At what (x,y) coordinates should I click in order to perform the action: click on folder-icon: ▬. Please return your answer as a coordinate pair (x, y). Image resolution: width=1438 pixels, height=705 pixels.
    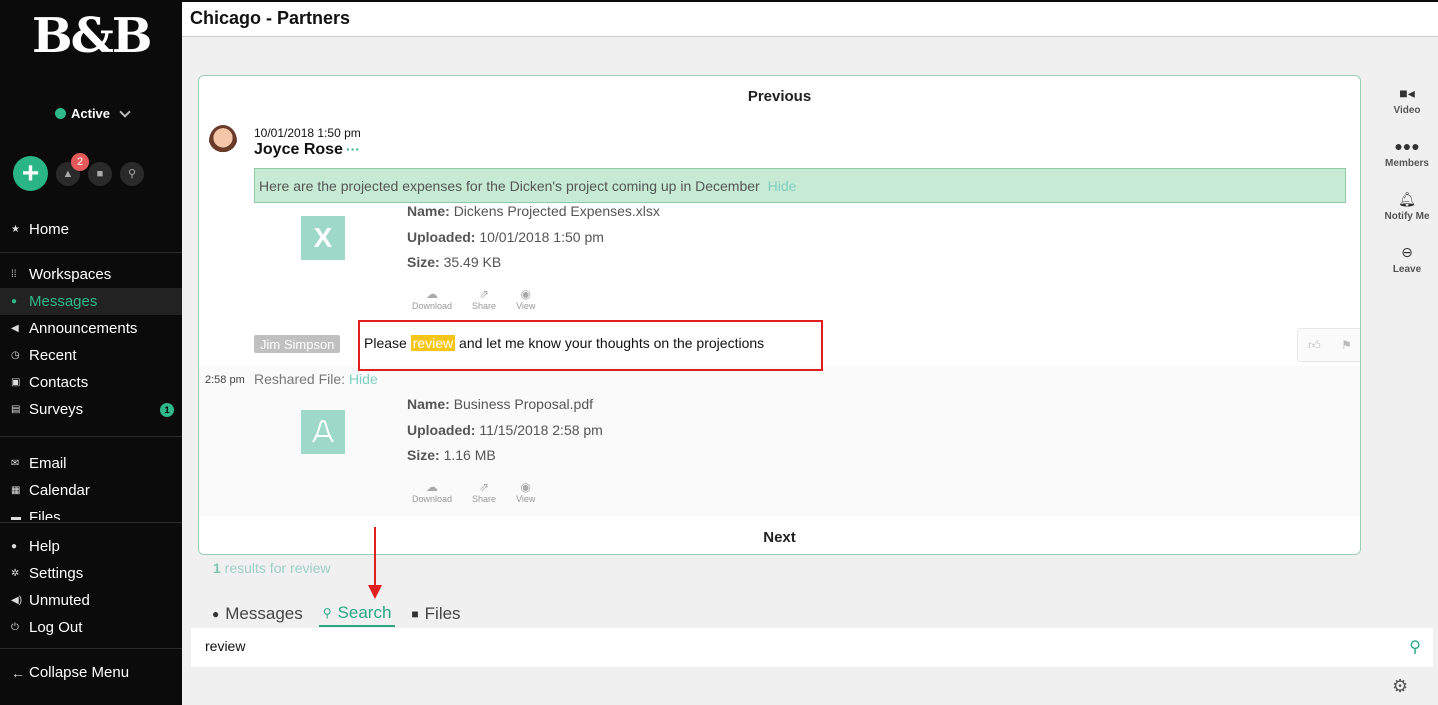
    Looking at the image, I should click on (16, 516).